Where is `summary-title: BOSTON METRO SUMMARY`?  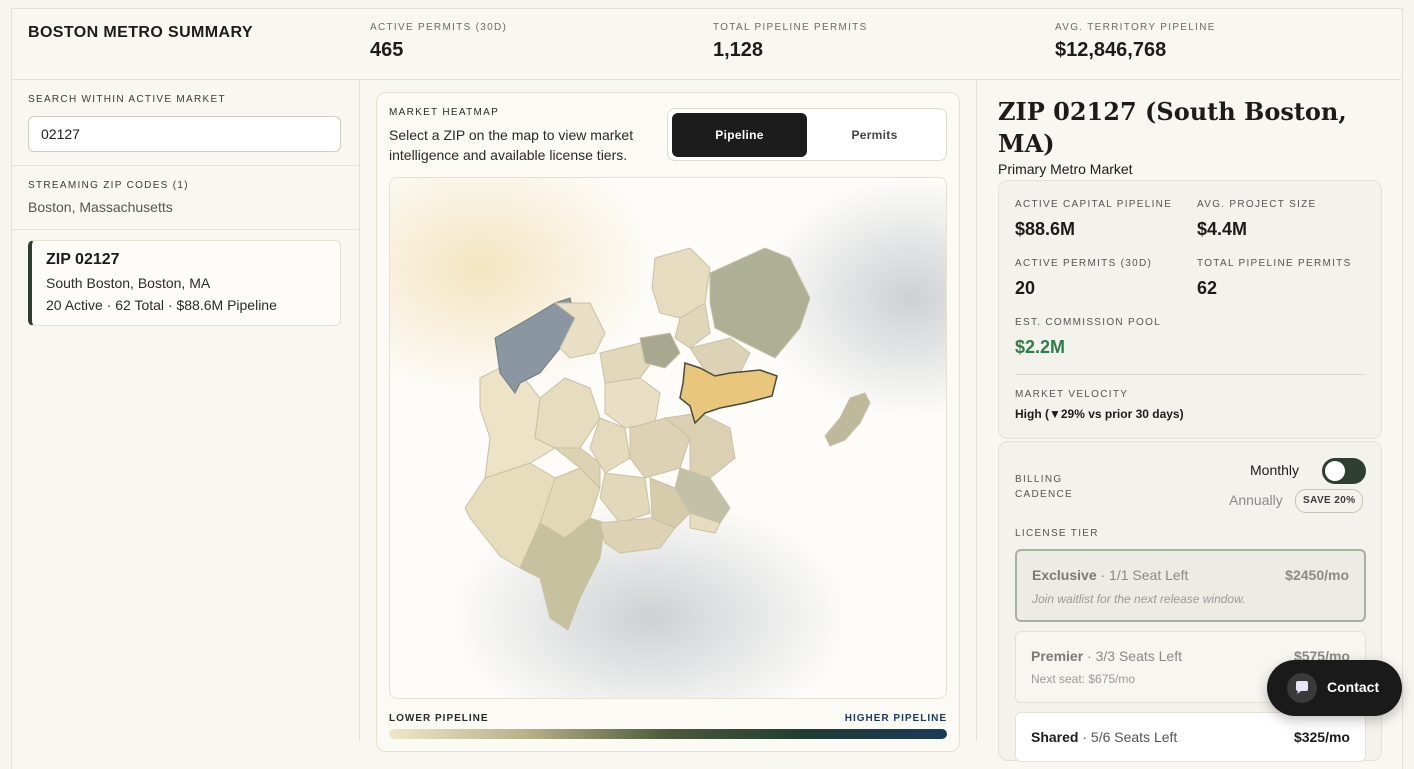 summary-title: BOSTON METRO SUMMARY is located at coordinates (140, 32).